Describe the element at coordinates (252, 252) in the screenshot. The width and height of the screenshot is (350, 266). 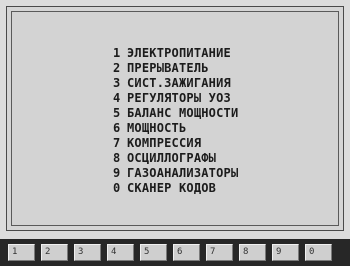
I see `function-key-8: 8` at that location.